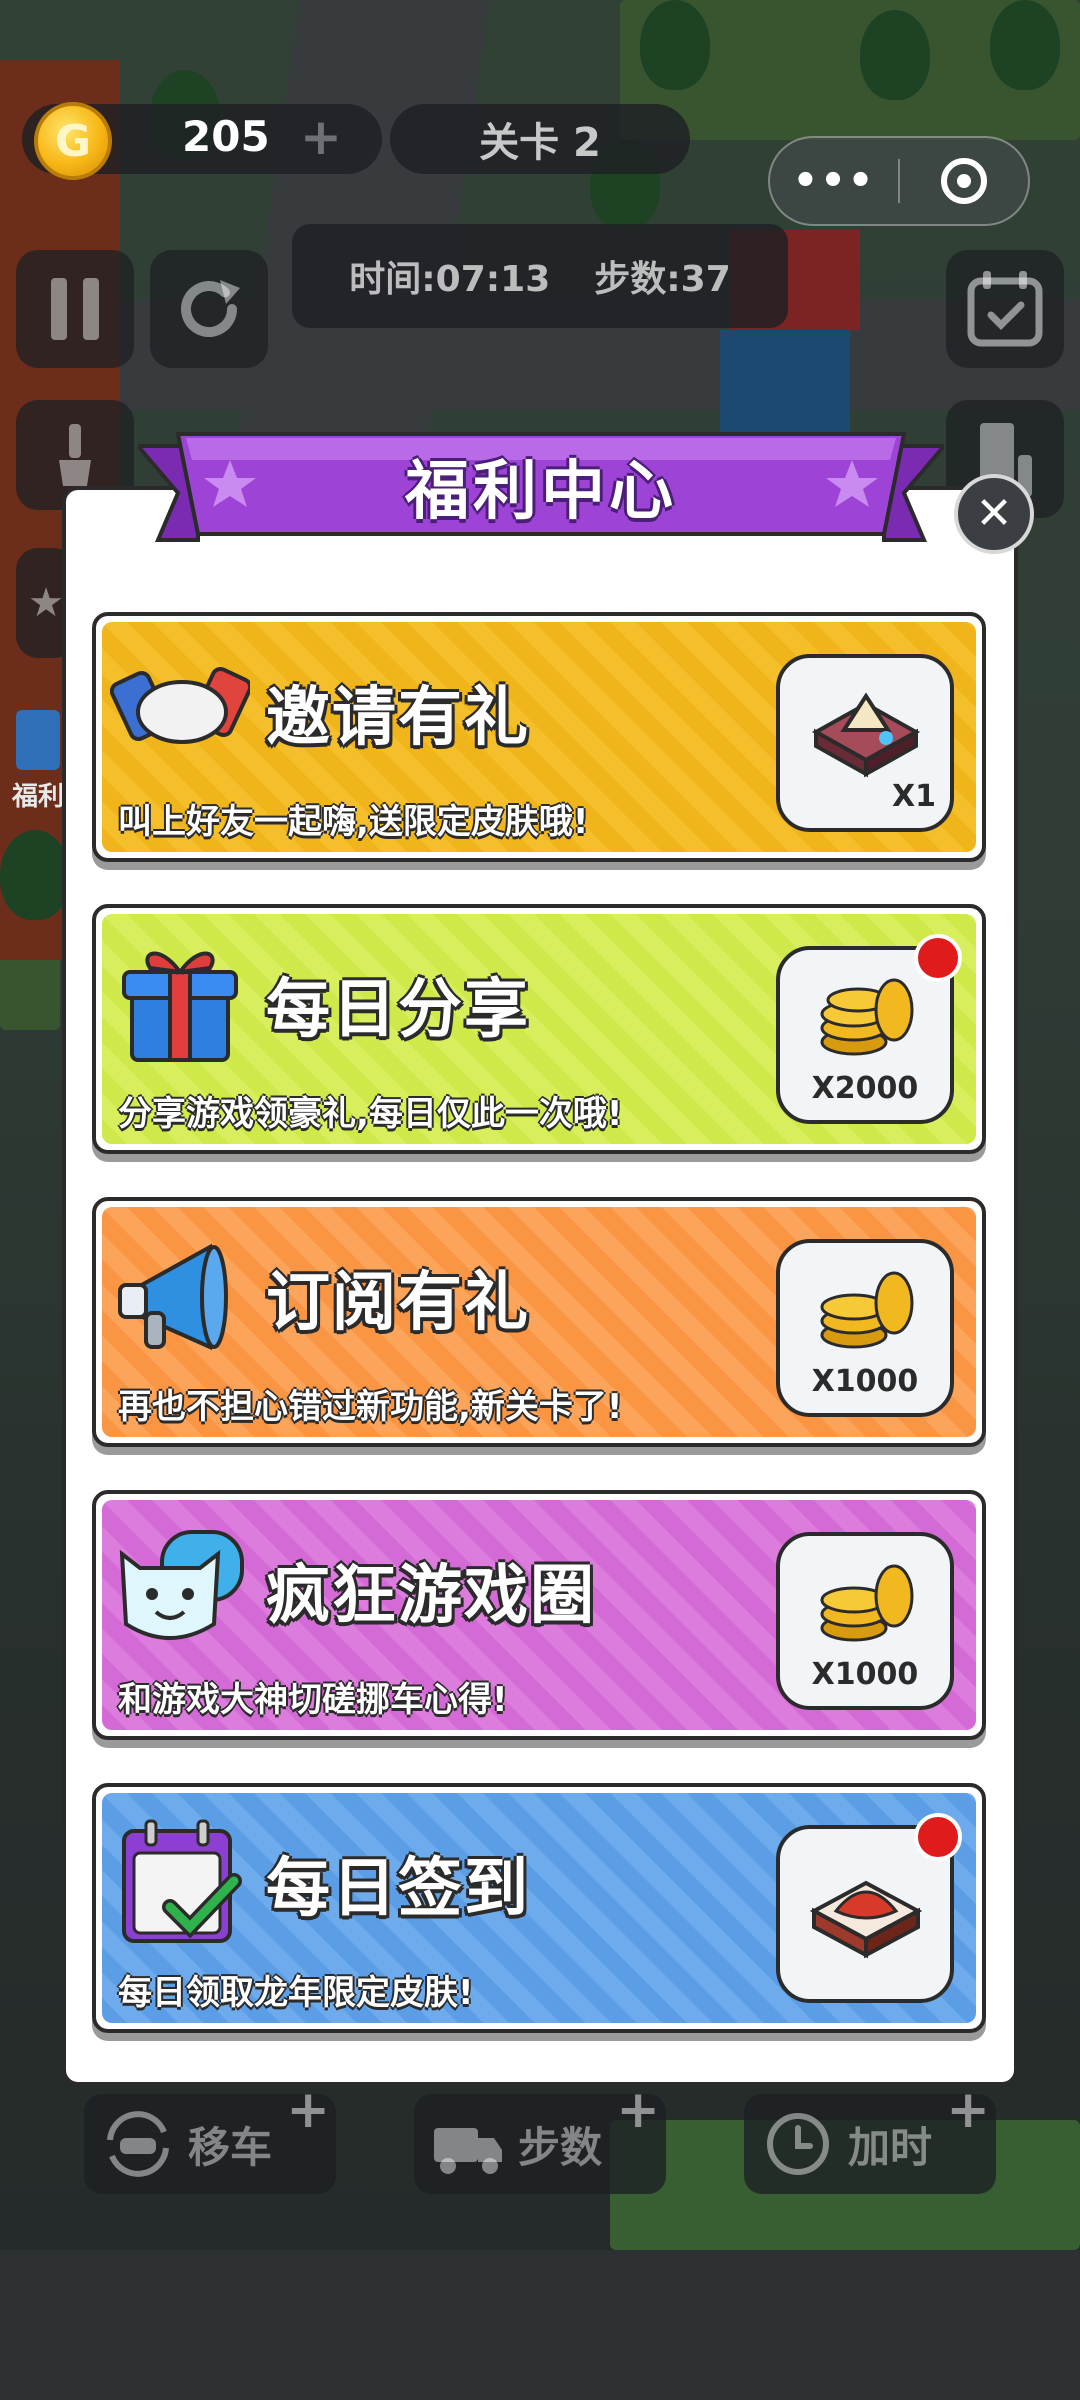 The width and height of the screenshot is (1080, 2400). Describe the element at coordinates (181, 1585) in the screenshot. I see `chat-bubble-icon` at that location.